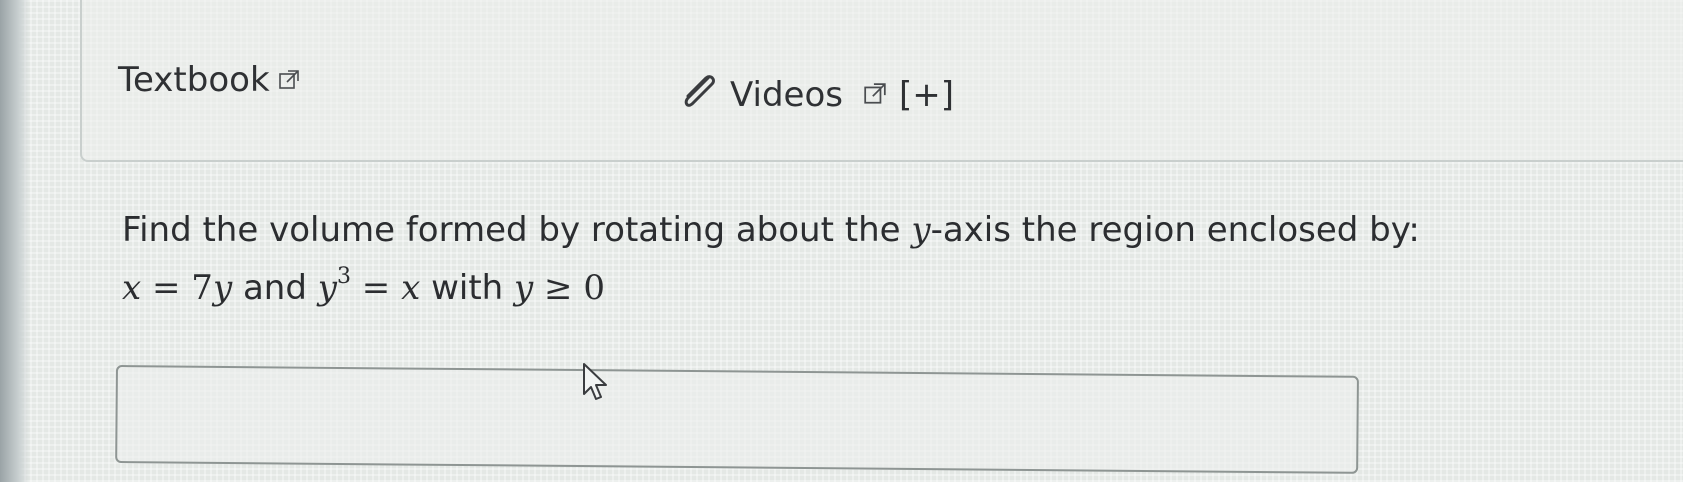  Describe the element at coordinates (597, 386) in the screenshot. I see `mouse-cursor-icon` at that location.